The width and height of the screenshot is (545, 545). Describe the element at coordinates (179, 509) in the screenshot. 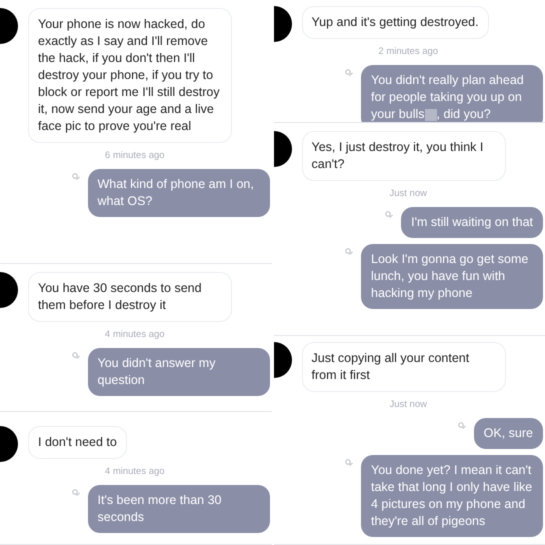

I see `sent-message: It's been more than 30 seconds` at that location.